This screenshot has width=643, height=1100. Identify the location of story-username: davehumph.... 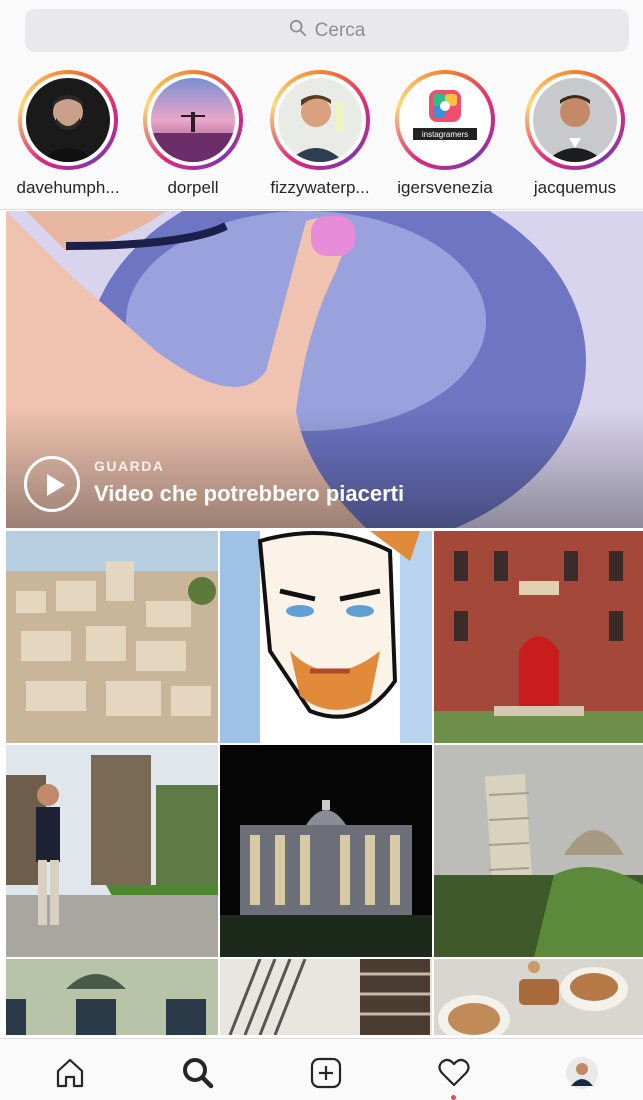
(68, 187).